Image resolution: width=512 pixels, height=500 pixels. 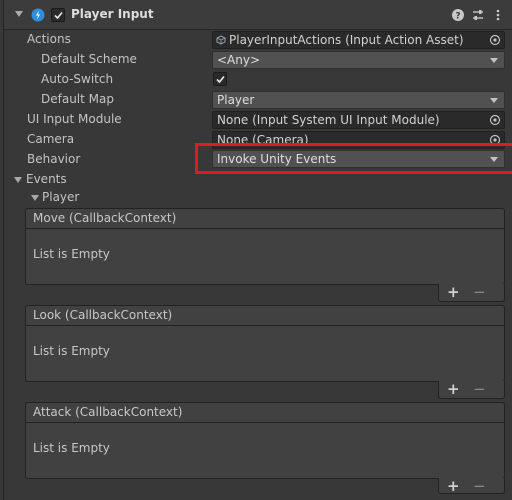 I want to click on actions-field: PlayerInputActions (Input Action Asset), so click(x=358, y=40).